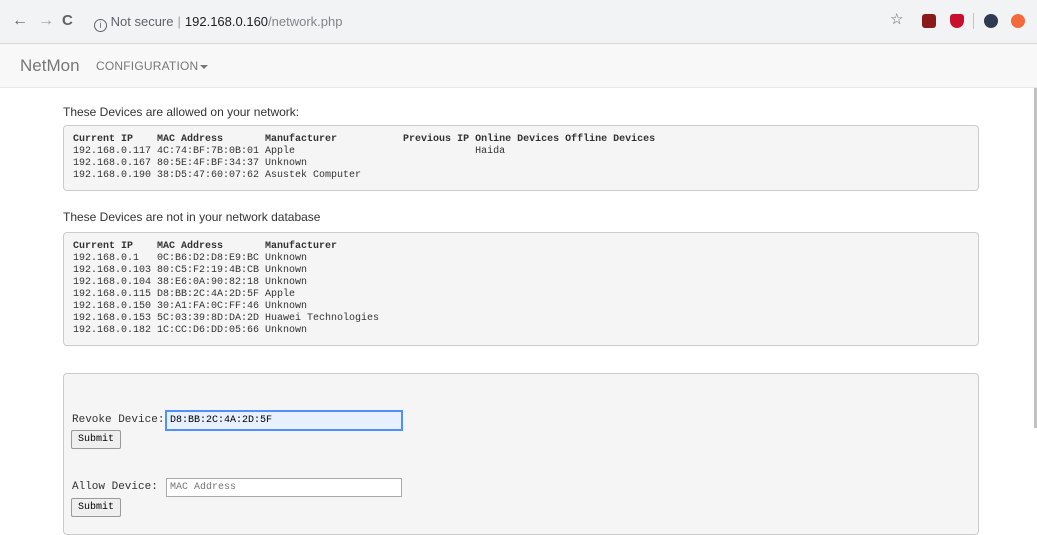 This screenshot has width=1037, height=535. Describe the element at coordinates (204, 66) in the screenshot. I see `chevron-down-icon` at that location.